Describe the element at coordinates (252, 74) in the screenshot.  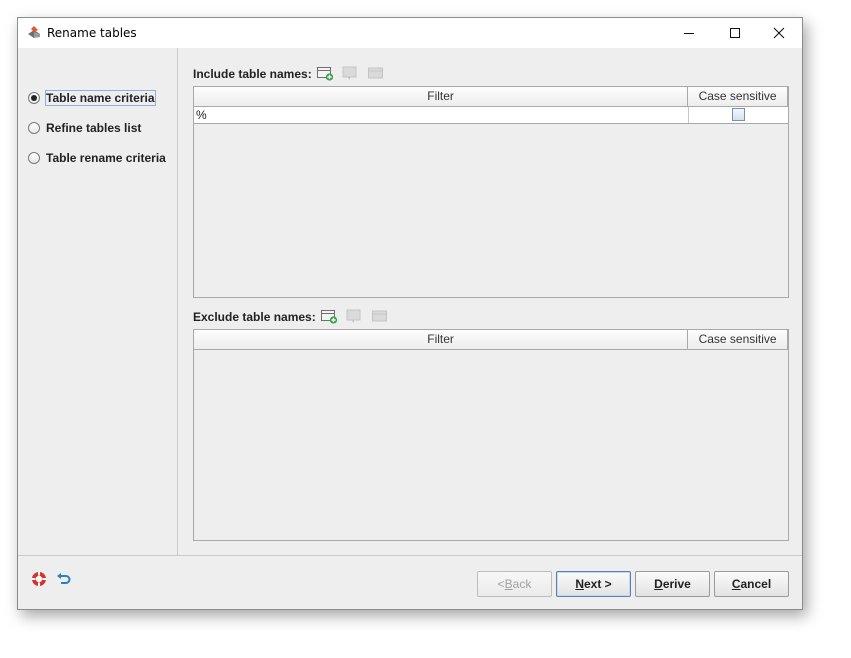
I see `include-label: Include table names:` at that location.